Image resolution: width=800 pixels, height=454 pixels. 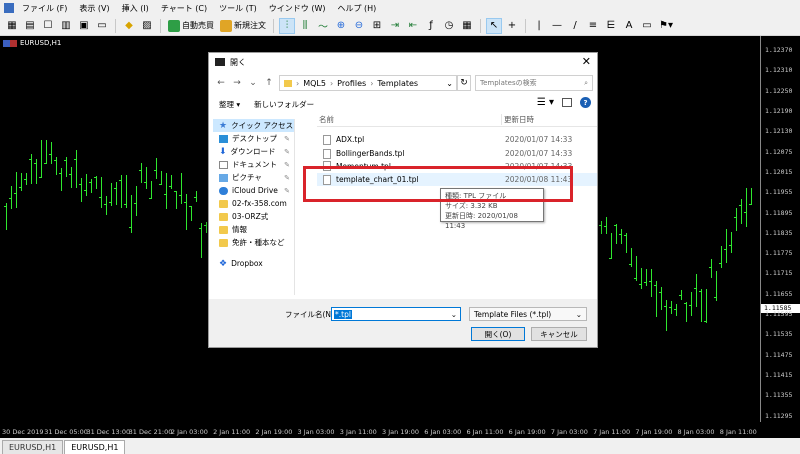 I want to click on tile-windows-icon: ⊞, so click(x=377, y=26).